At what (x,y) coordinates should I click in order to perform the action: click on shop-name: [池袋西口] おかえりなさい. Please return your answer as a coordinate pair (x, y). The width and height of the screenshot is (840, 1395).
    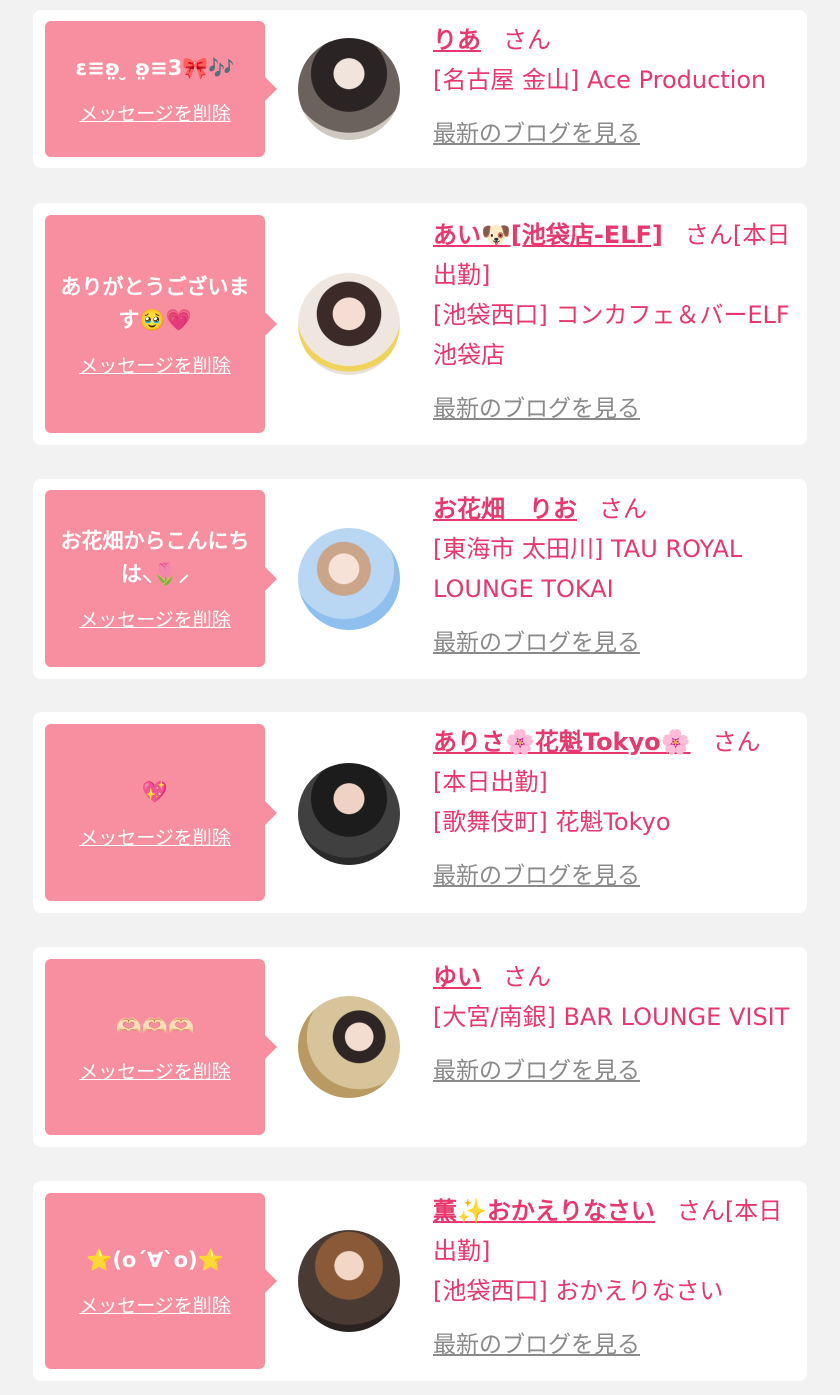
    Looking at the image, I should click on (578, 1291).